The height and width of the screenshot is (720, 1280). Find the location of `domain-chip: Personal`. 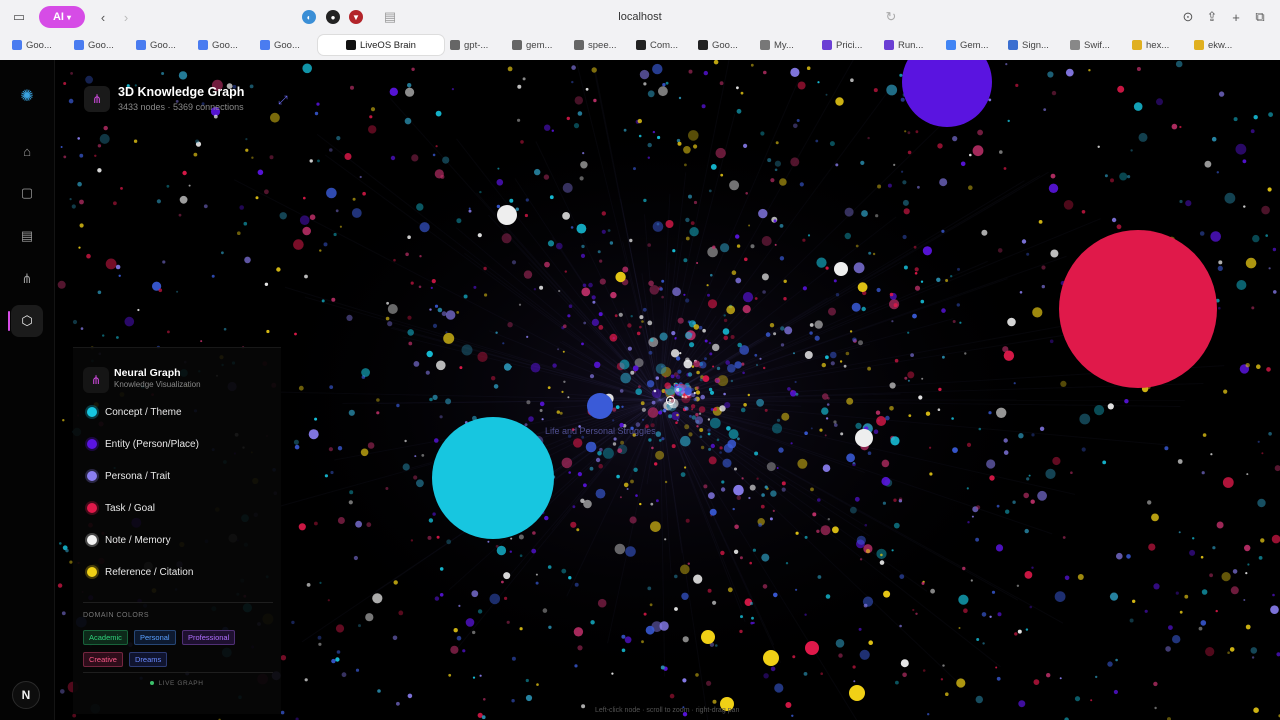

domain-chip: Personal is located at coordinates (155, 637).